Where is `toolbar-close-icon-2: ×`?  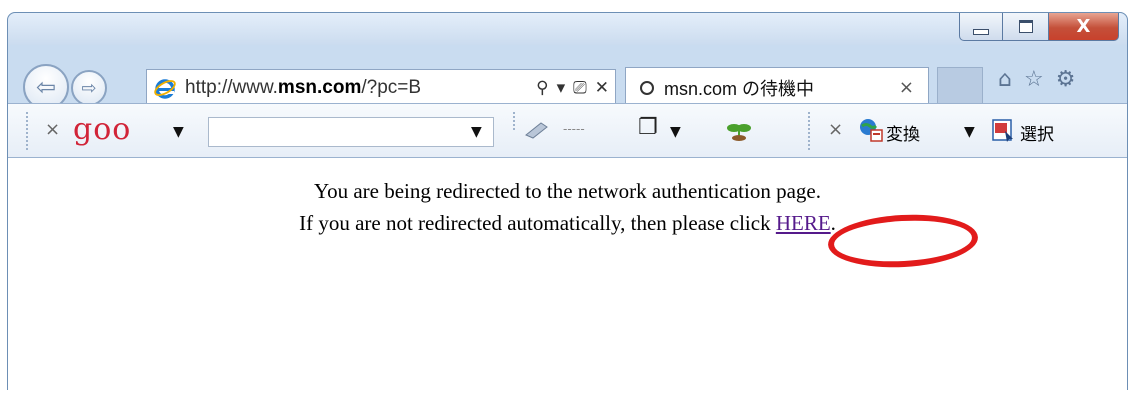 toolbar-close-icon-2: × is located at coordinates (835, 129).